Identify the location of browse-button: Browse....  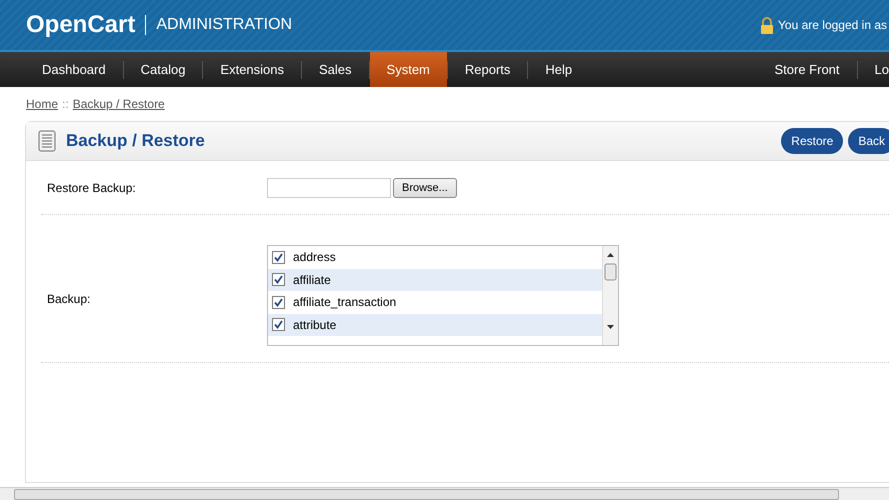
(425, 188).